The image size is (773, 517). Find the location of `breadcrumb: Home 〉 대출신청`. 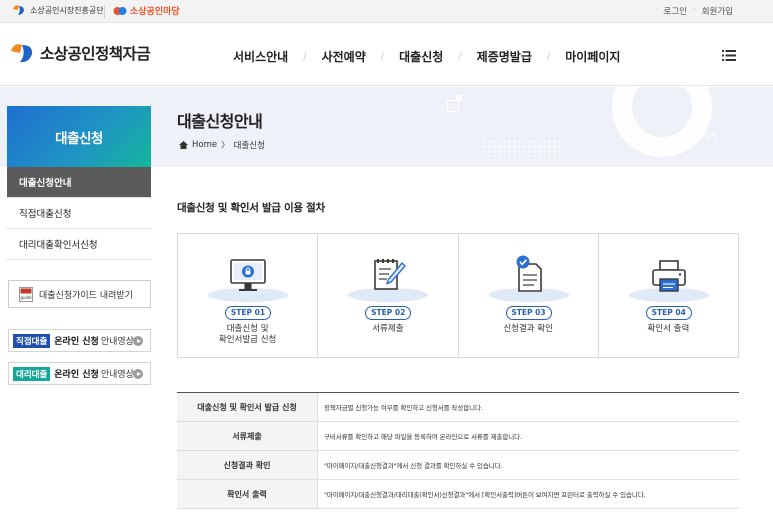

breadcrumb: Home 〉 대출신청 is located at coordinates (222, 145).